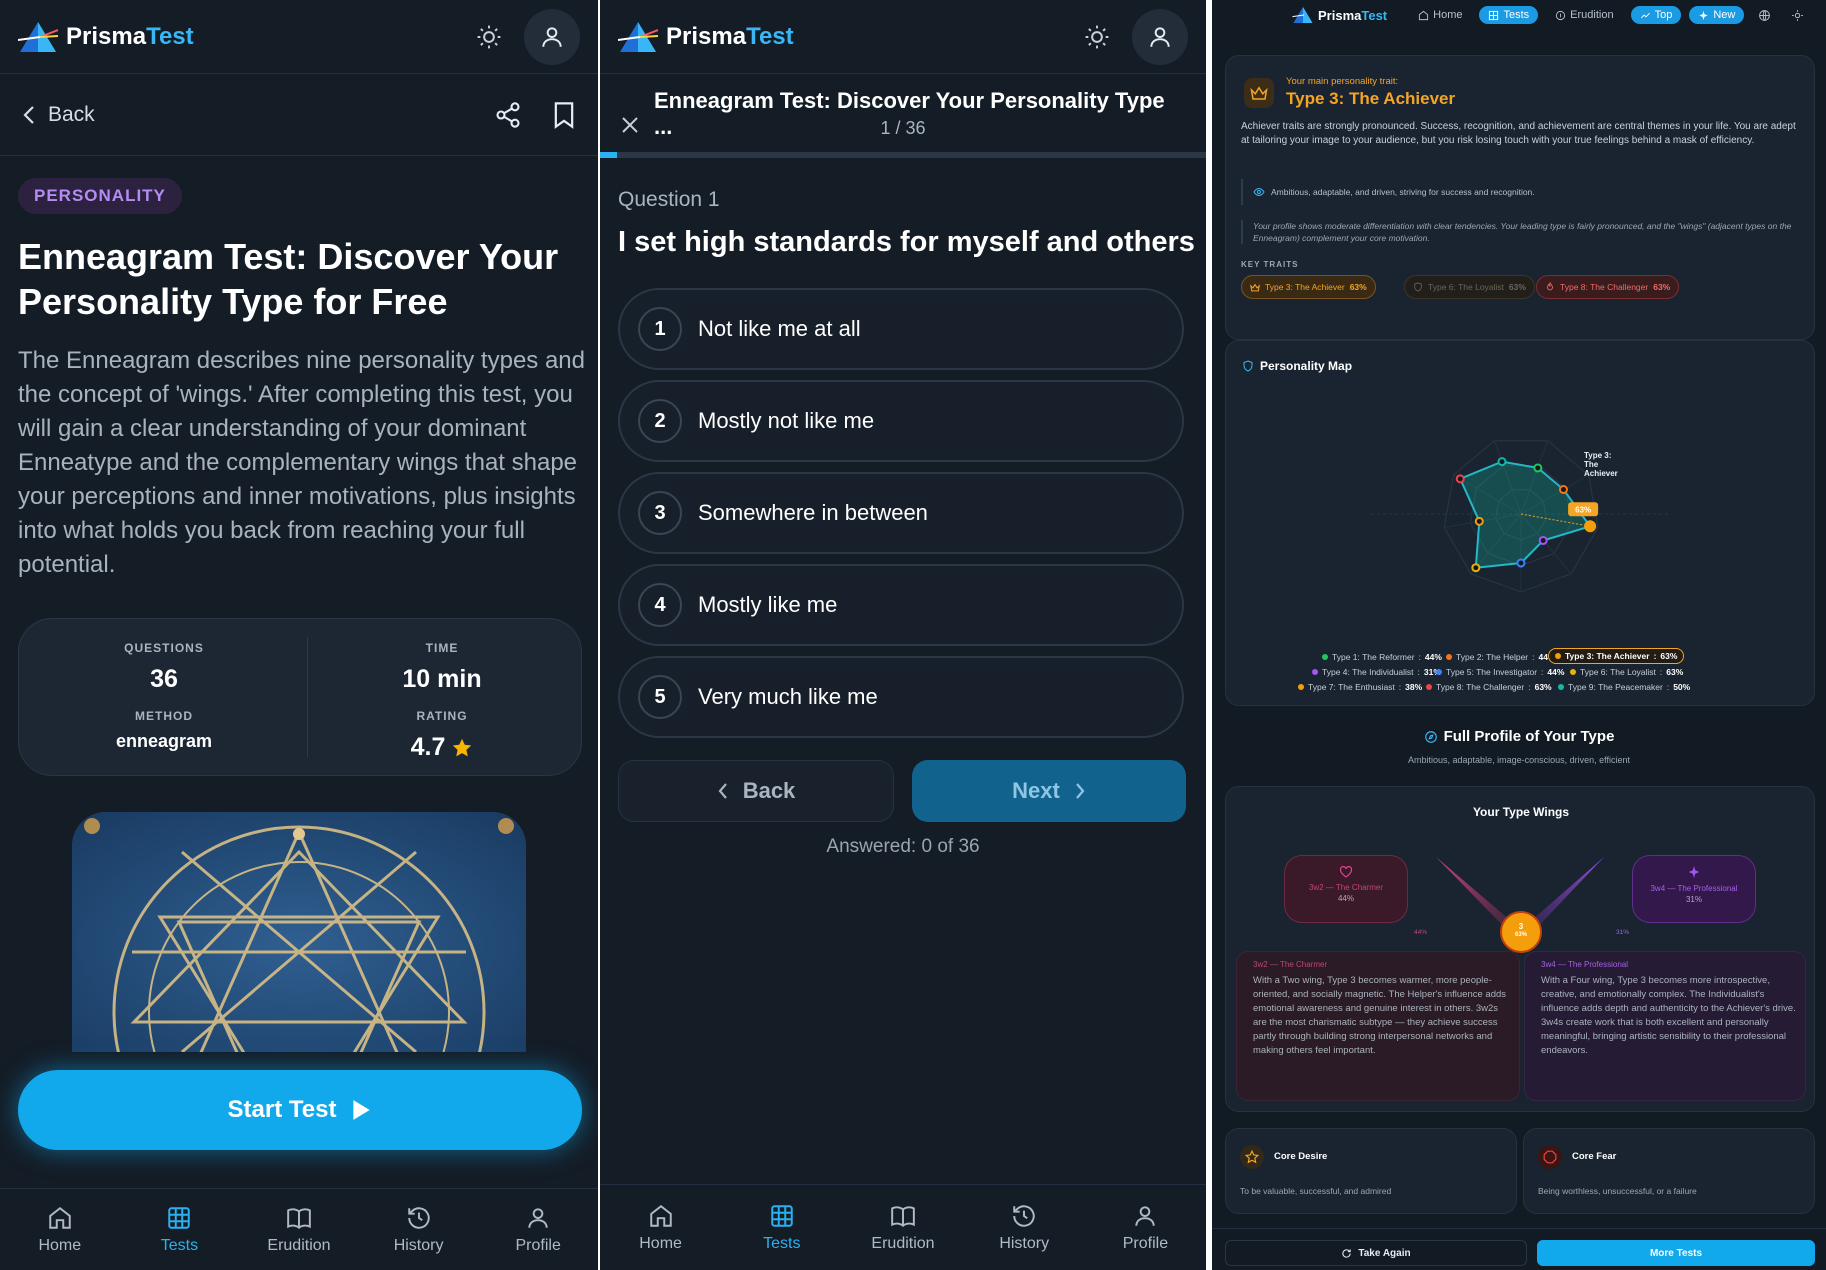 Image resolution: width=1826 pixels, height=1270 pixels. What do you see at coordinates (1675, 672) in the screenshot?
I see `legend-value: 63%` at bounding box center [1675, 672].